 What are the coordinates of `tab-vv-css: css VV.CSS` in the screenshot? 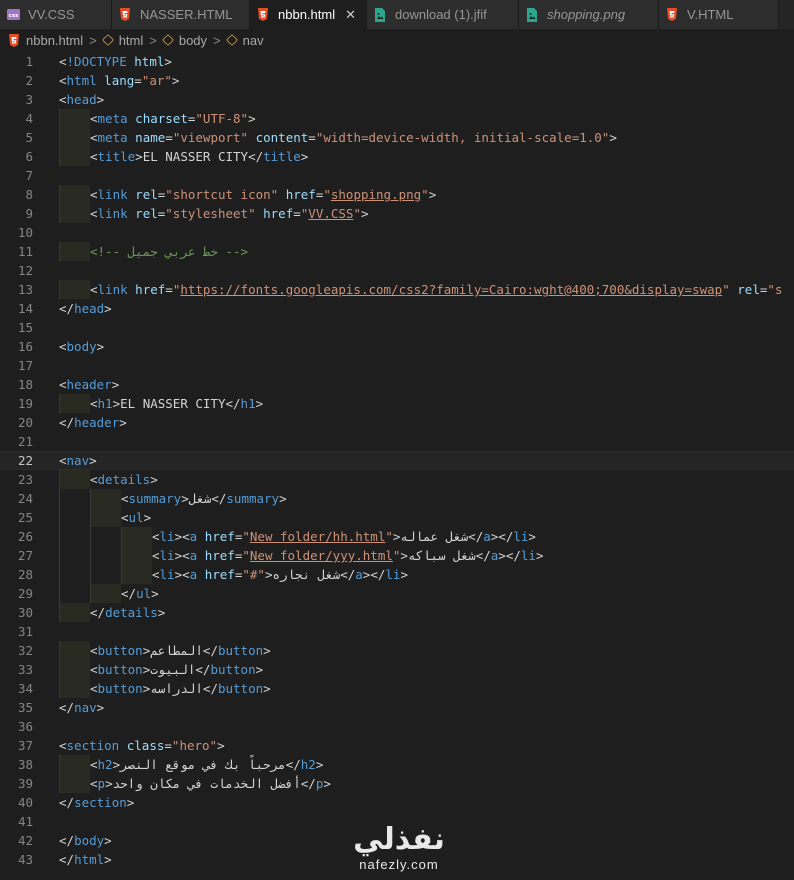 It's located at (56, 14).